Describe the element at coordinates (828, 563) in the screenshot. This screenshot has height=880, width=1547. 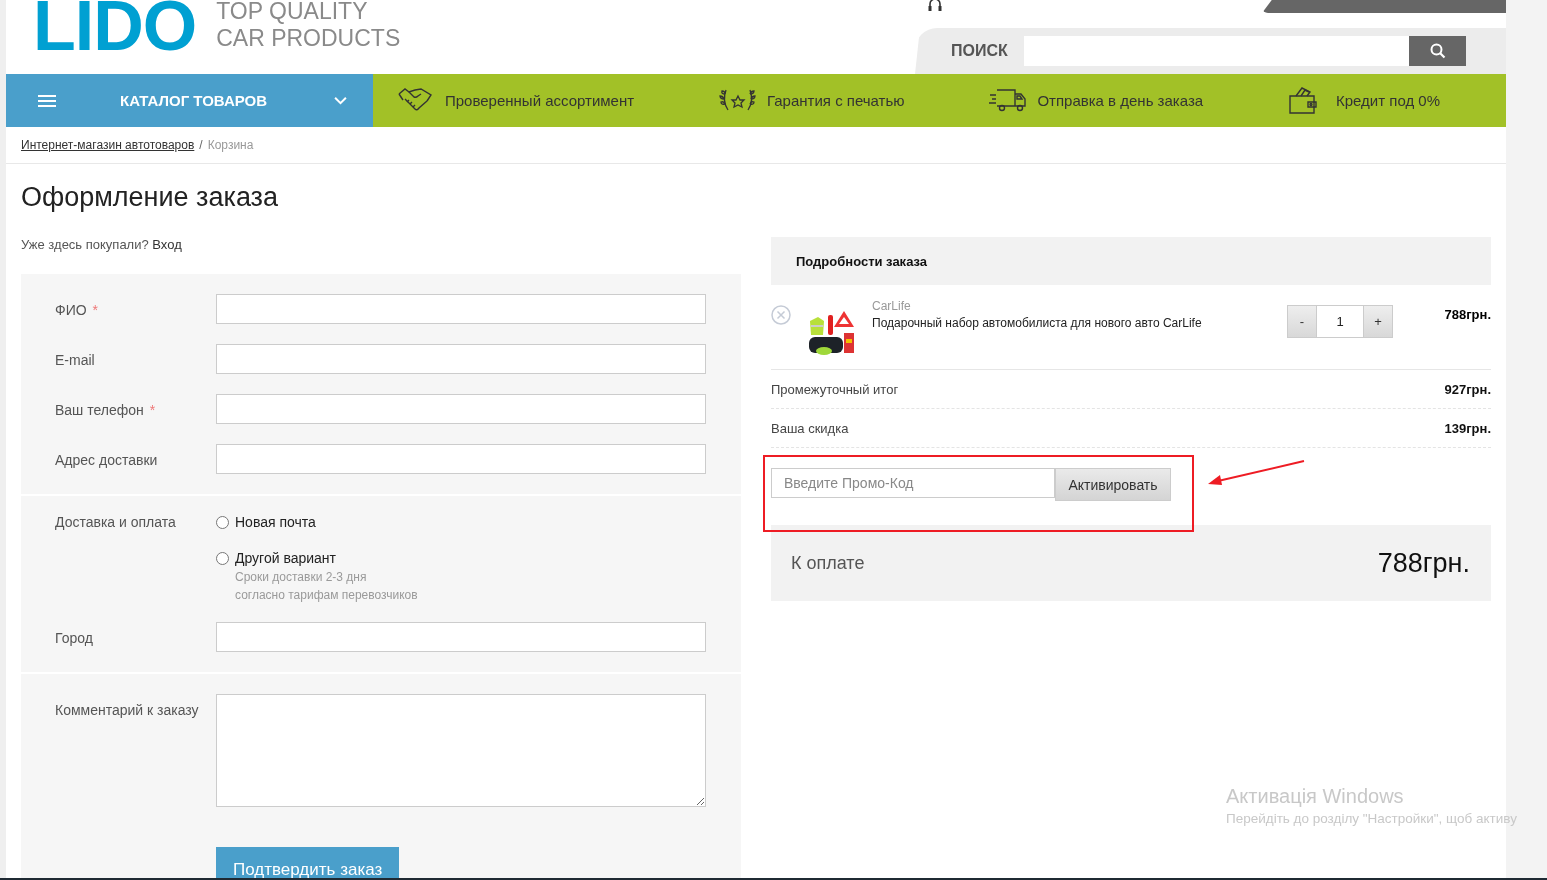
I see `payable-label: К оплате` at that location.